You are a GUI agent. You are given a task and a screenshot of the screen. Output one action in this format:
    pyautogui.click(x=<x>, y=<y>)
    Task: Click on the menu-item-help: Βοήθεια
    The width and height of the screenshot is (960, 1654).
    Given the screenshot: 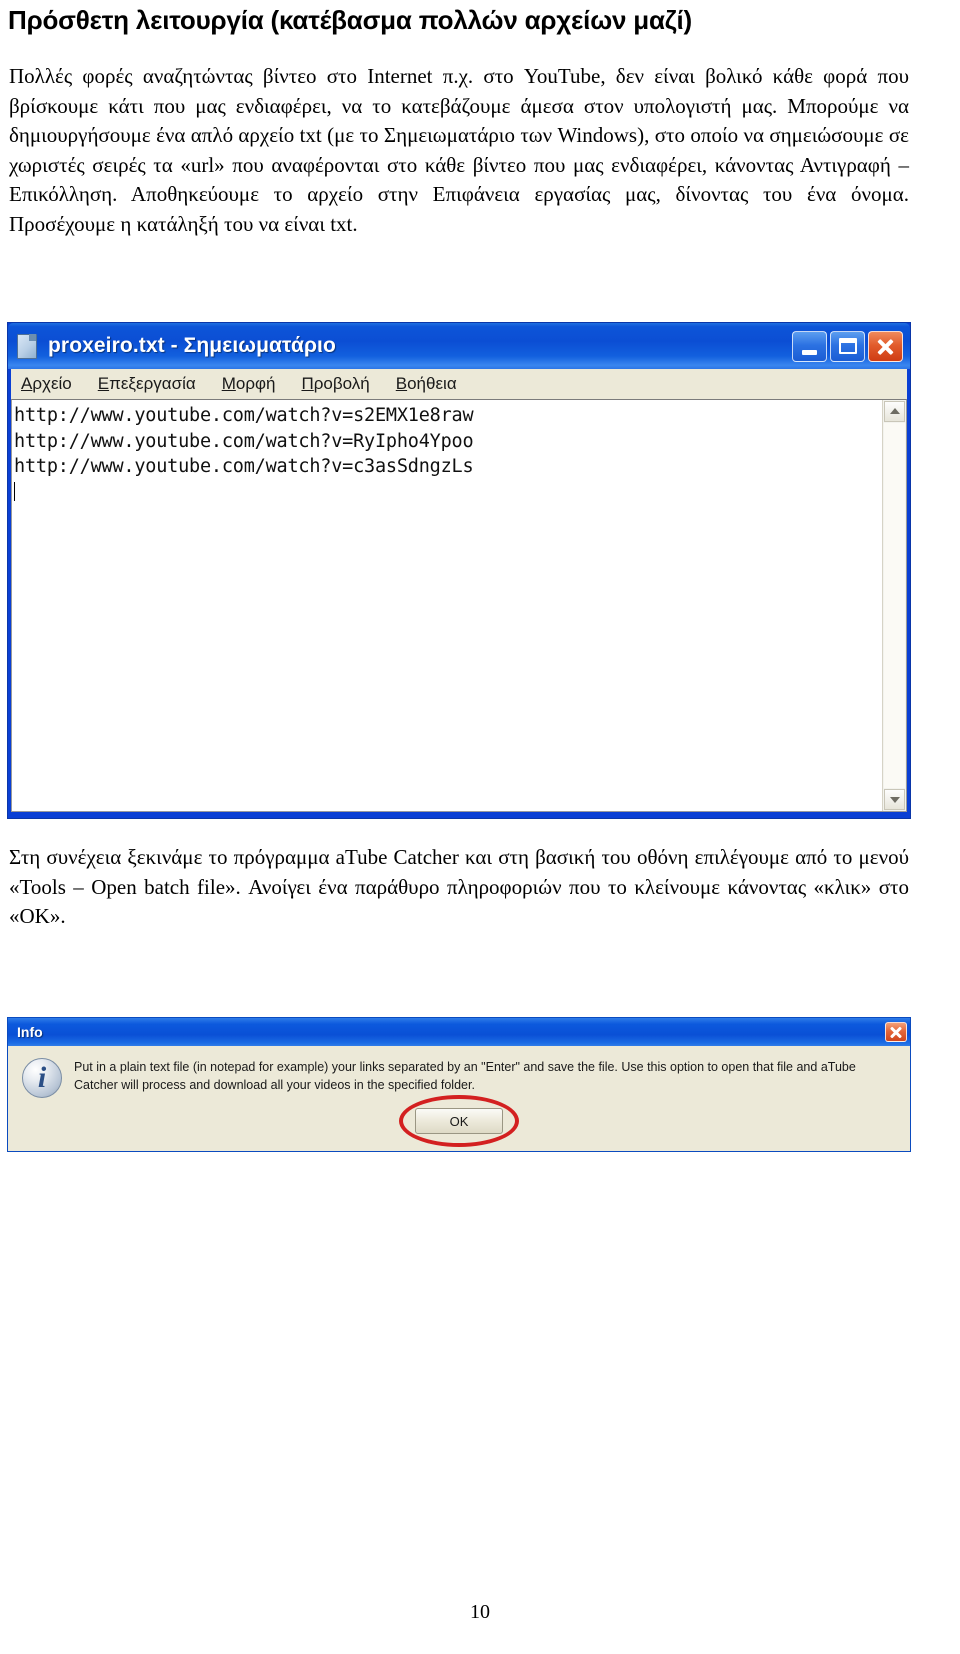 What is the action you would take?
    pyautogui.click(x=426, y=384)
    